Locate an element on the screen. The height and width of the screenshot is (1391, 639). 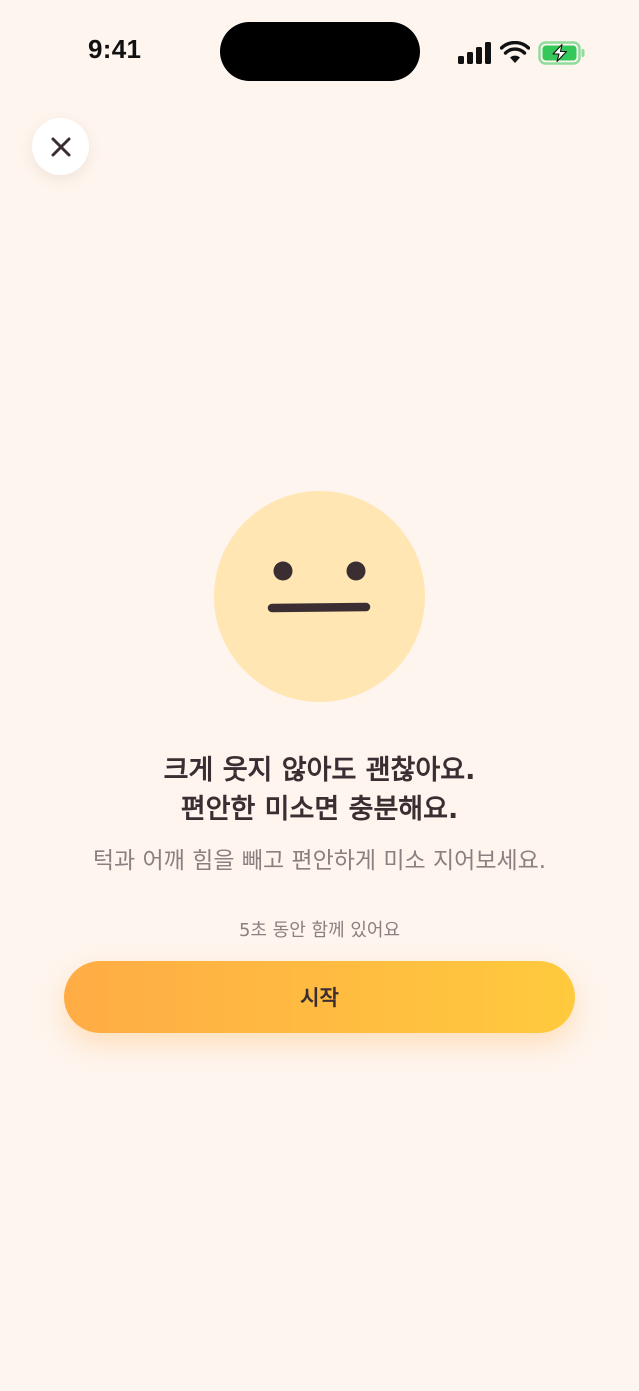
wifi-icon is located at coordinates (515, 52).